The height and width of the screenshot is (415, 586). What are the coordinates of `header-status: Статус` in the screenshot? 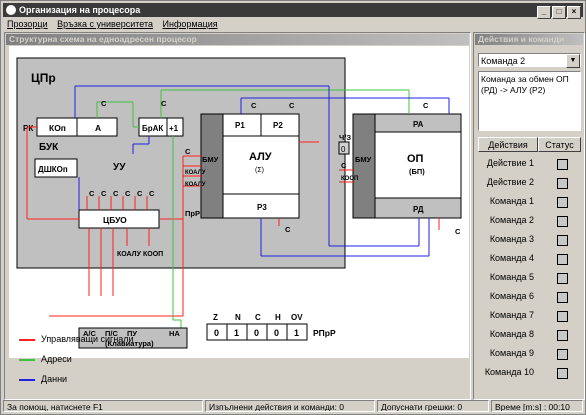 It's located at (559, 144).